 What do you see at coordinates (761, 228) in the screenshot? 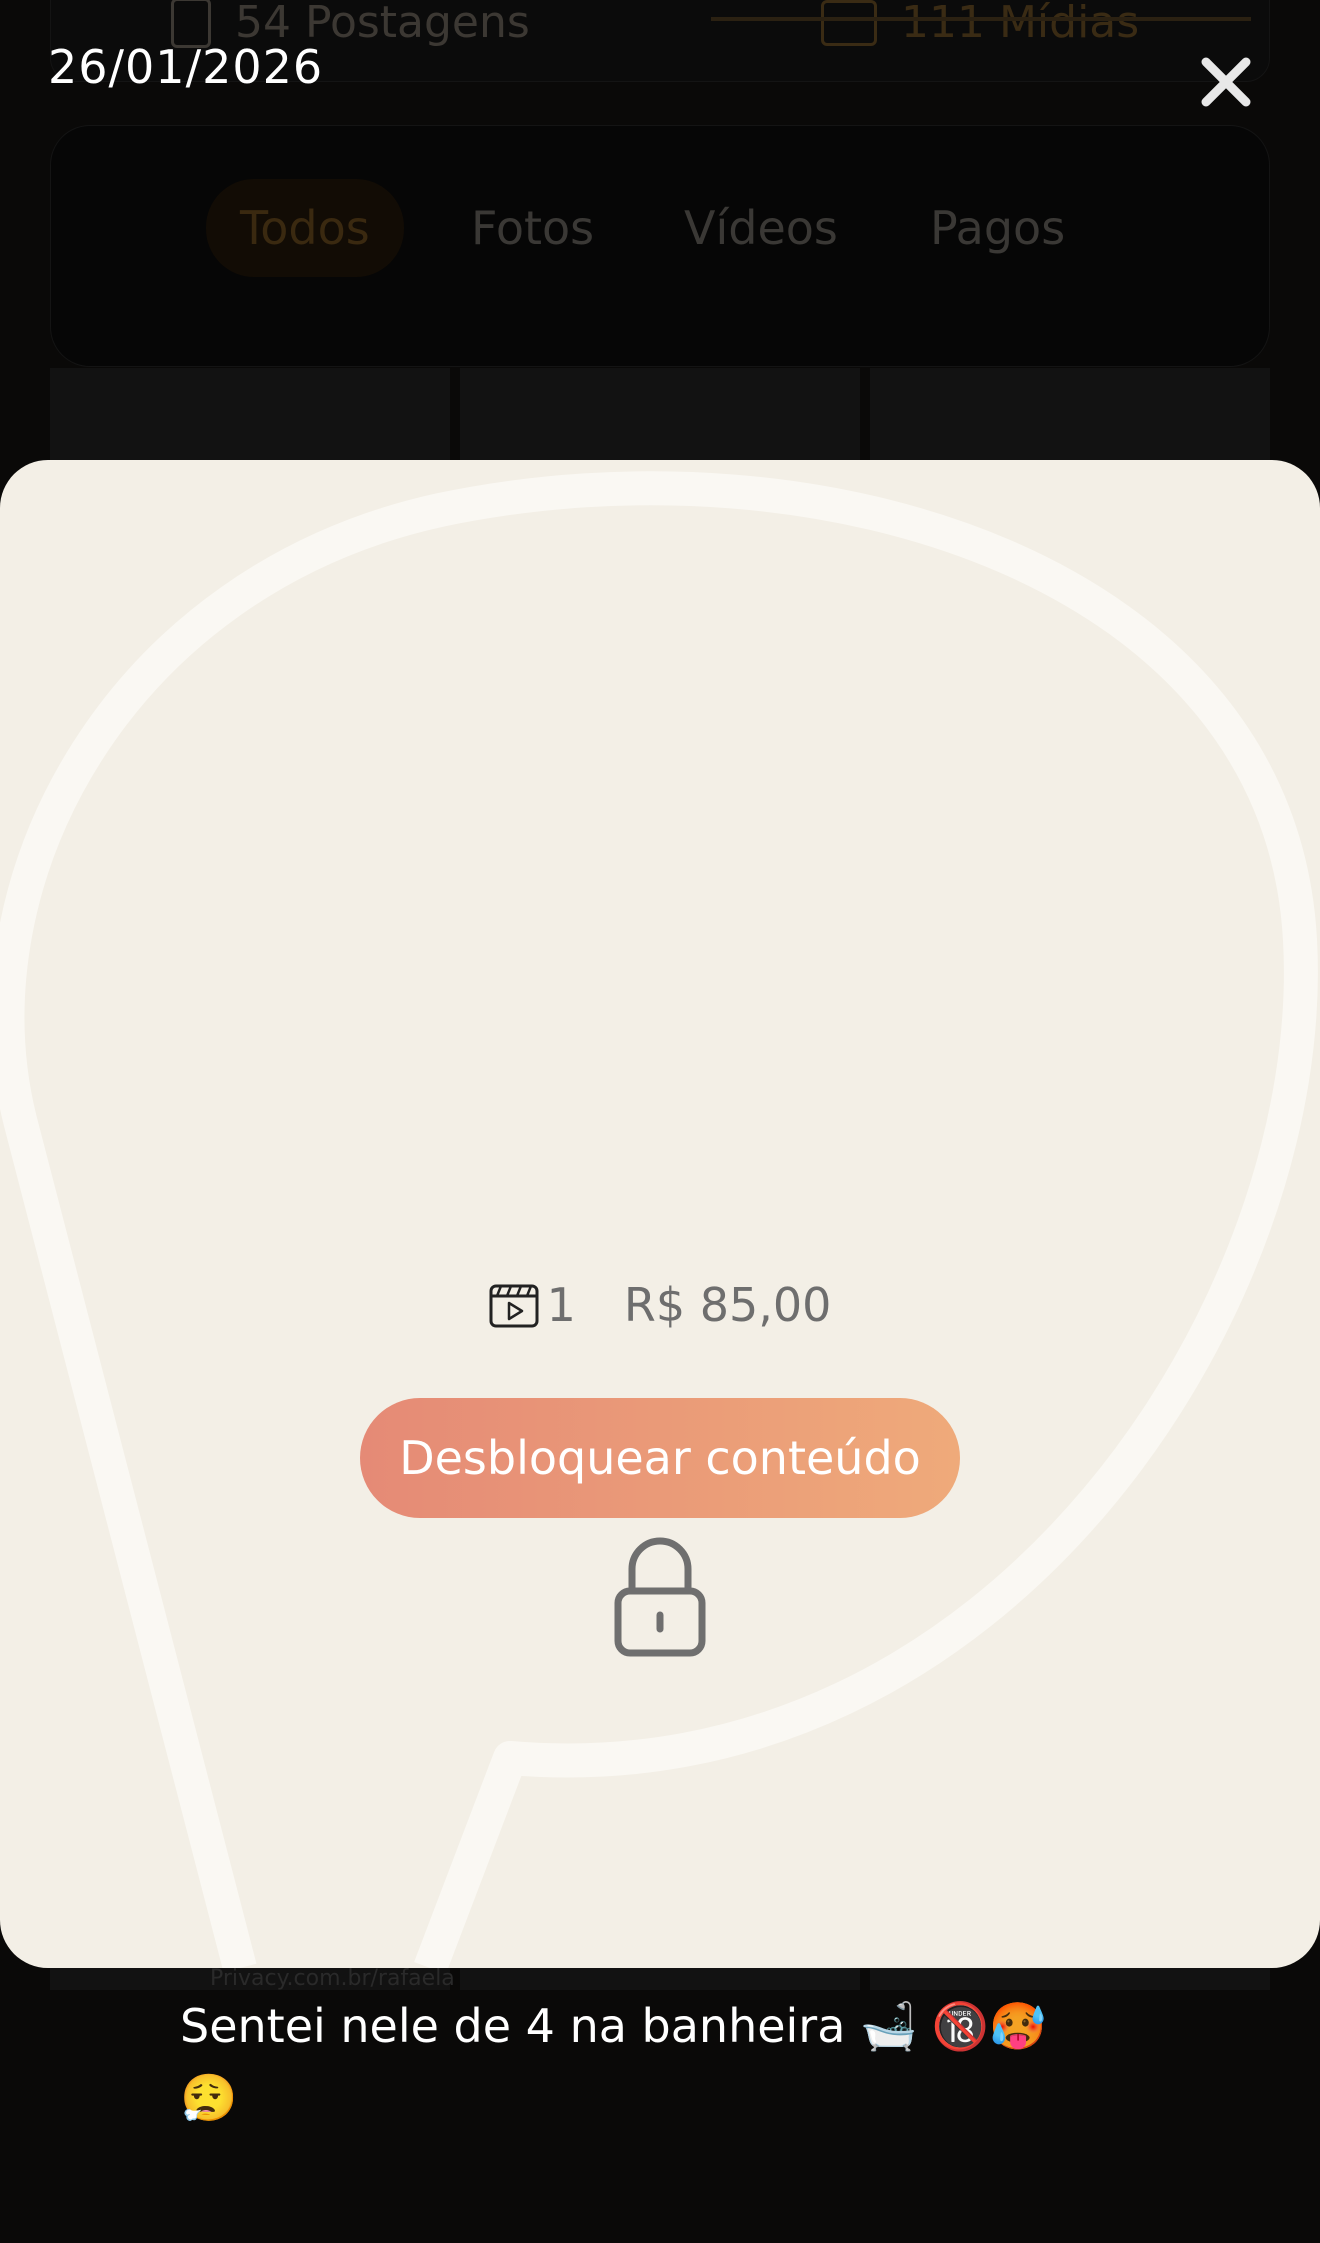
I see `filter-videos: Vídeos` at bounding box center [761, 228].